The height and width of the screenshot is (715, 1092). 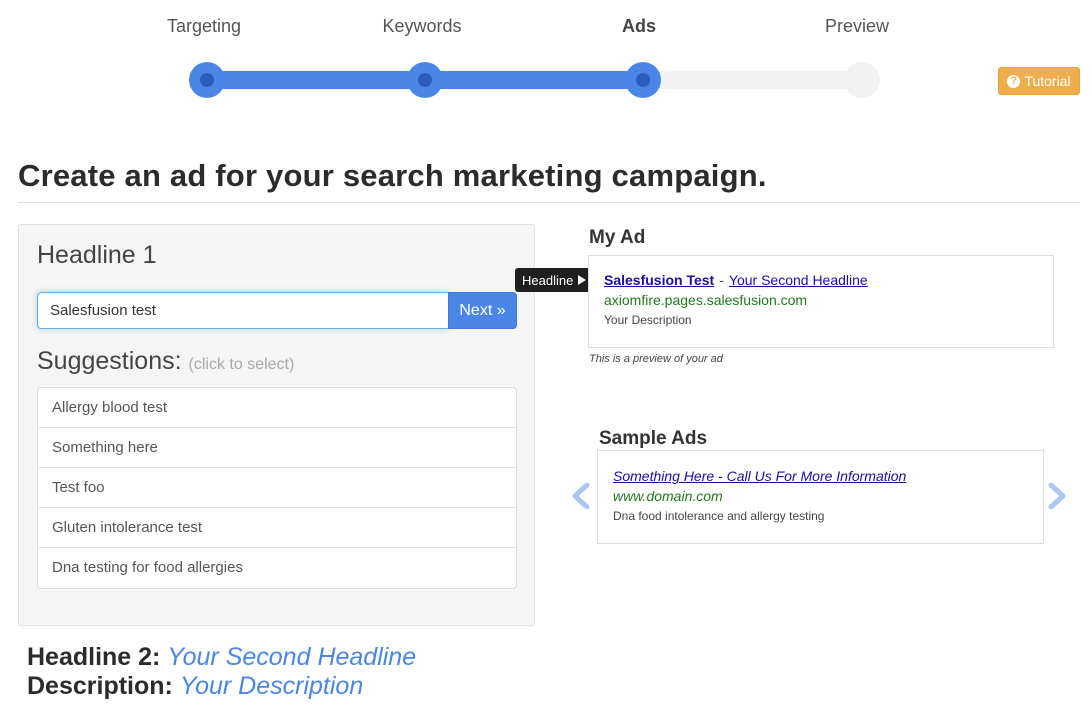 I want to click on my-ad-headline2-link: Your Second Headline, so click(x=798, y=280).